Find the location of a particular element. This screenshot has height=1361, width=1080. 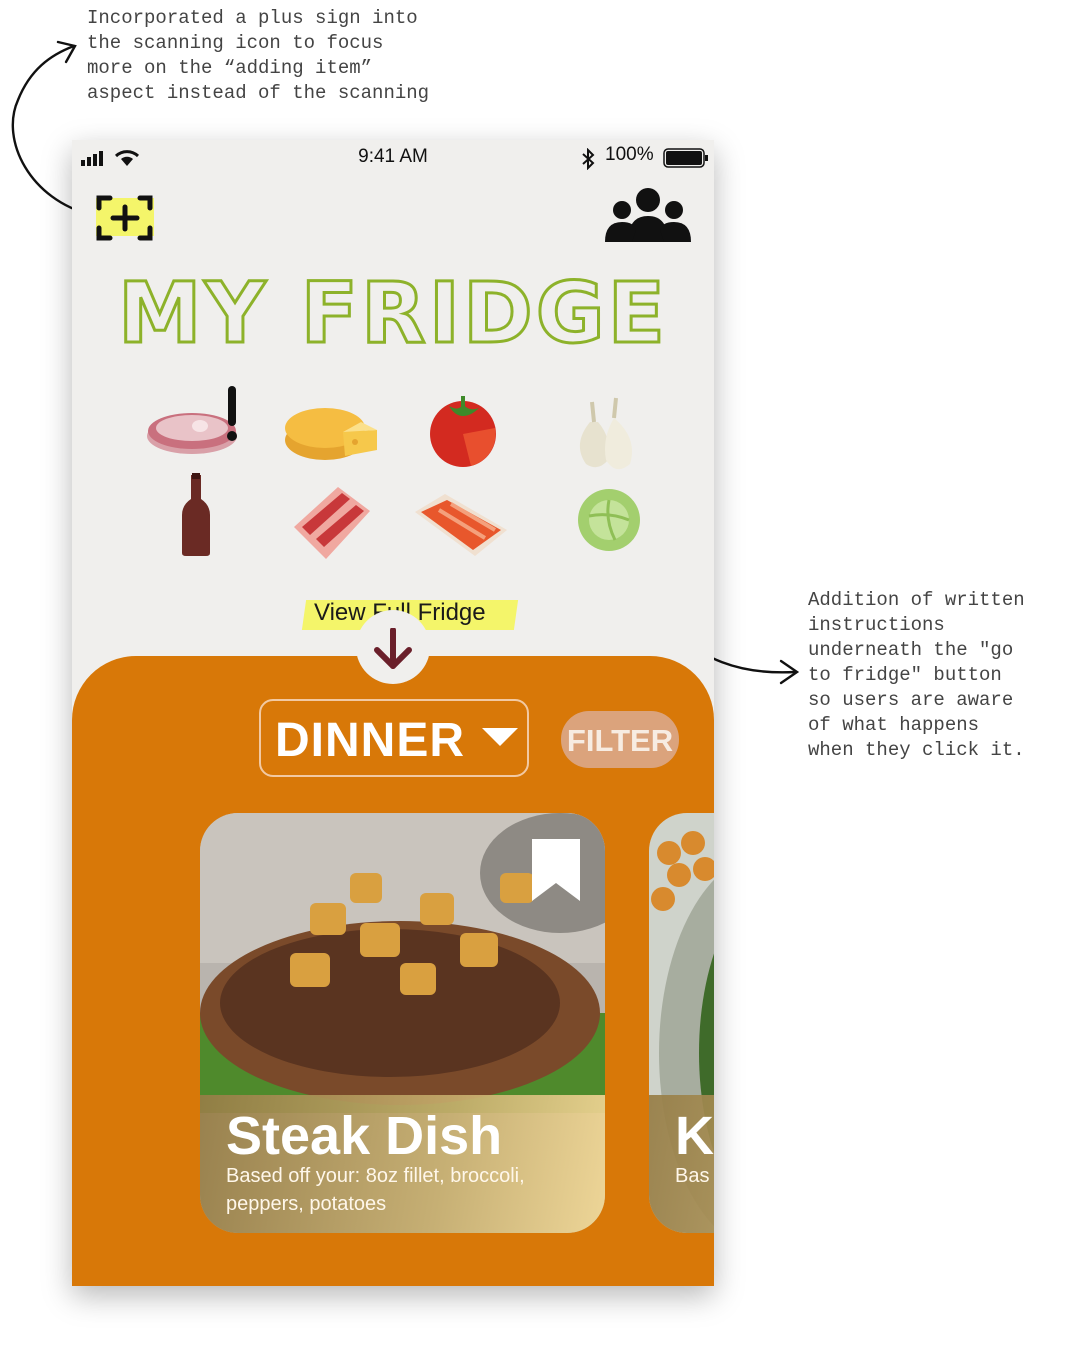

wine-bottle-icon is located at coordinates (196, 515).